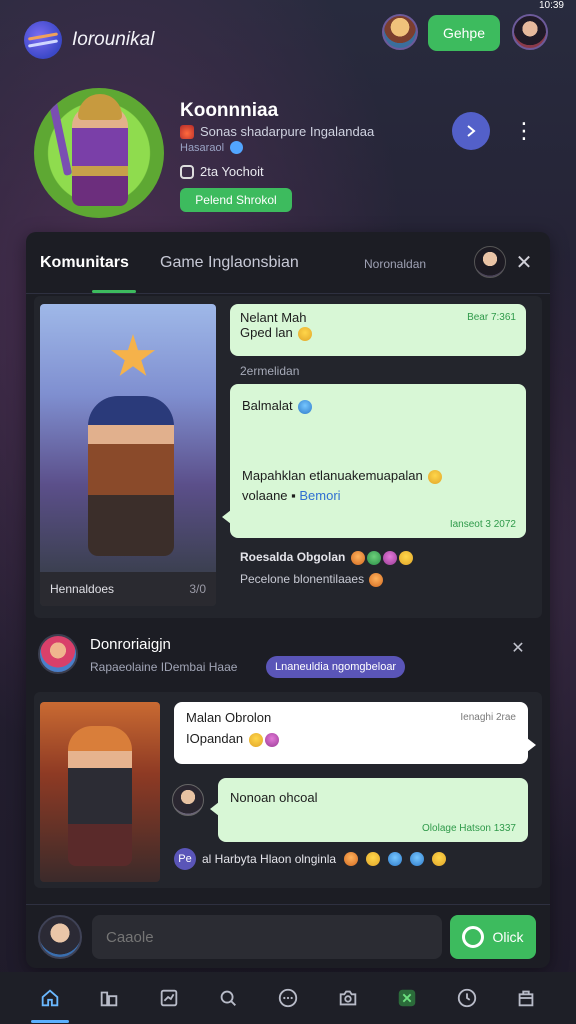  What do you see at coordinates (526, 998) in the screenshot?
I see `bag-icon` at bounding box center [526, 998].